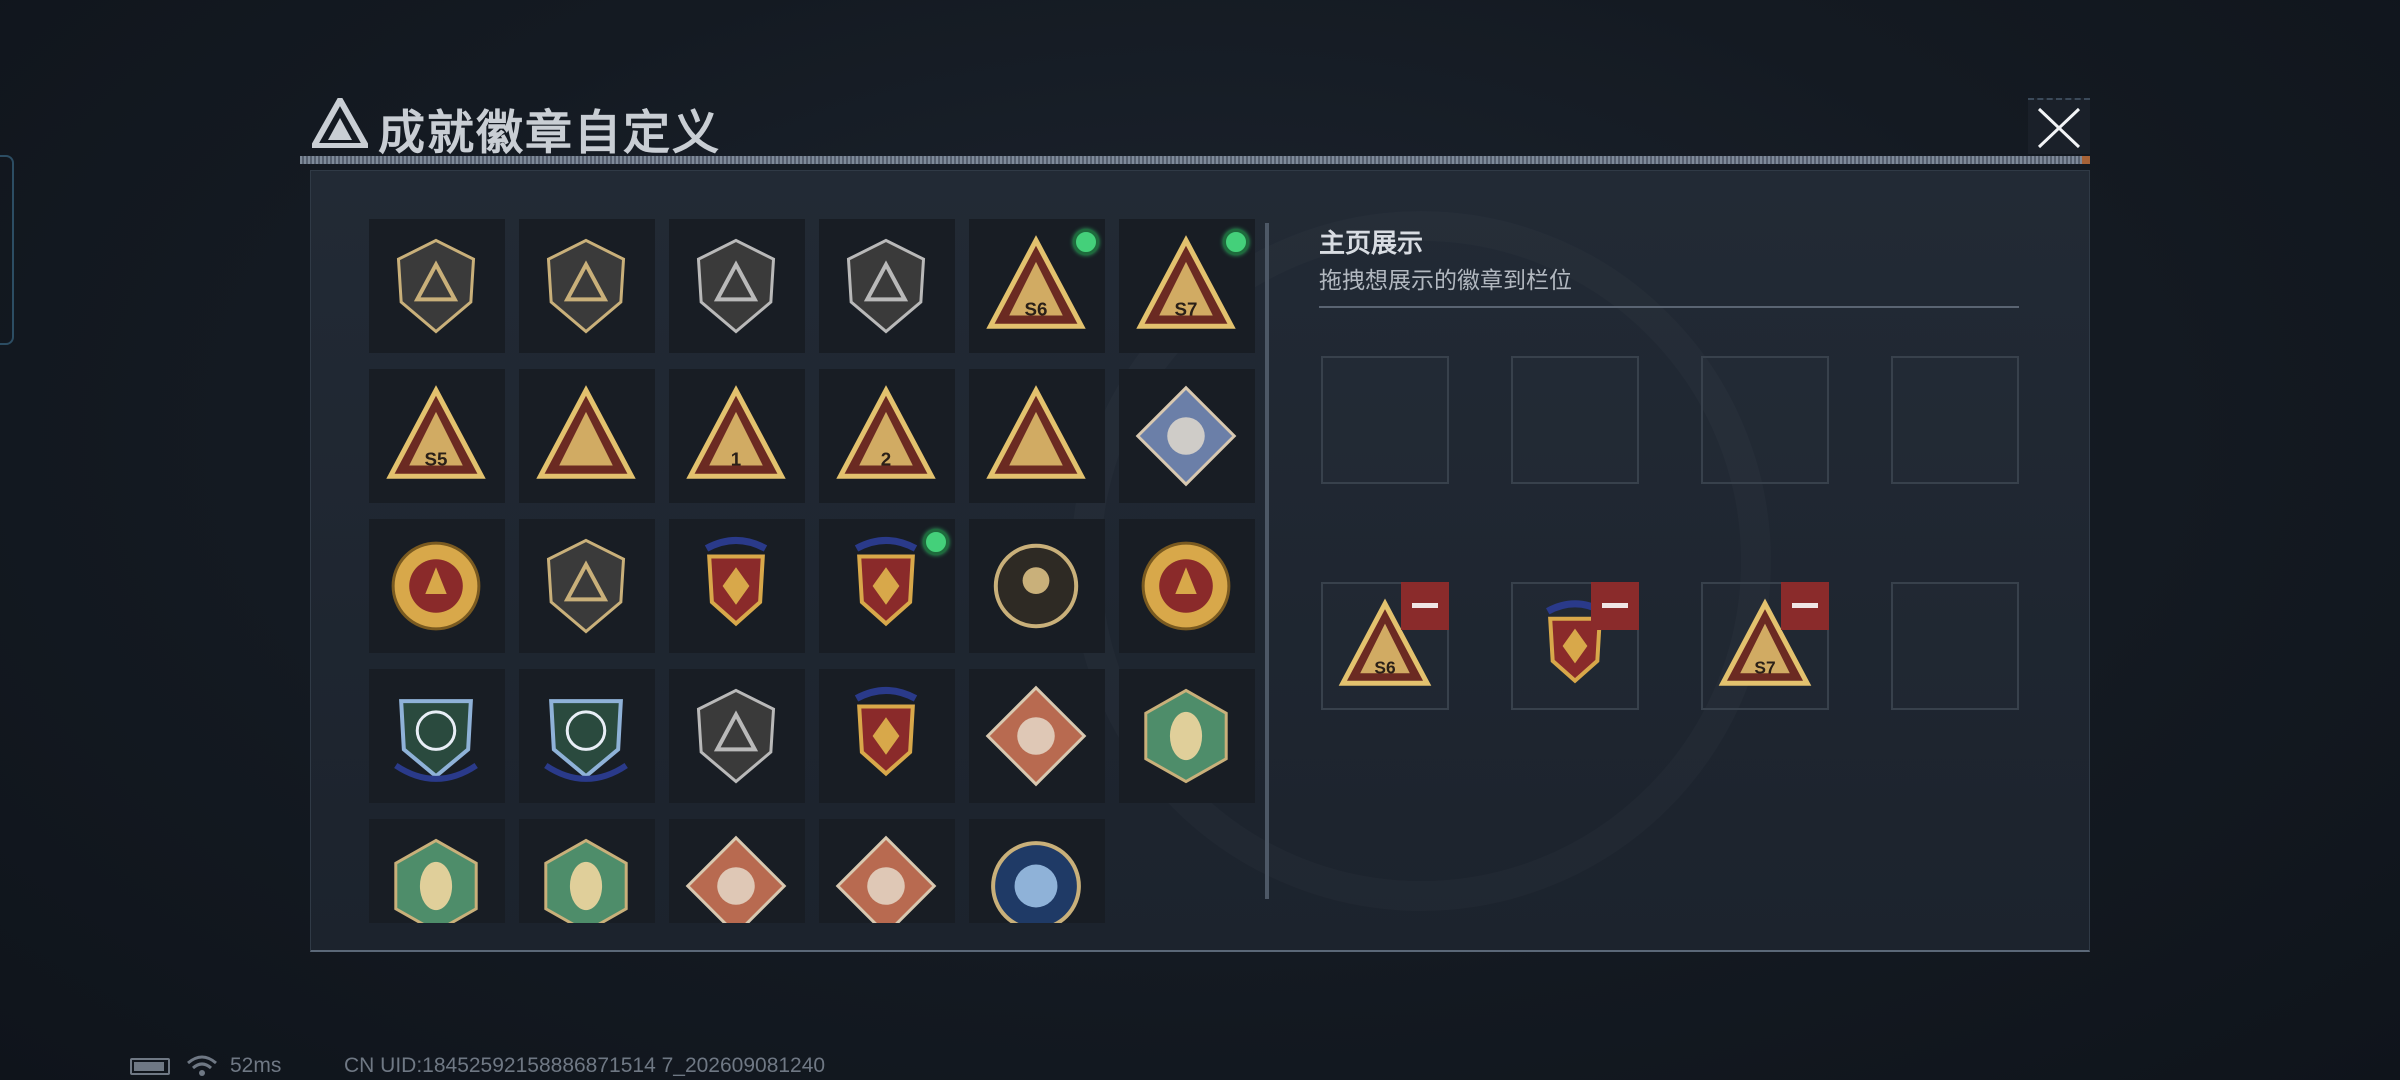 Image resolution: width=2400 pixels, height=1080 pixels. I want to click on crest-shield-badge-icon, so click(586, 586).